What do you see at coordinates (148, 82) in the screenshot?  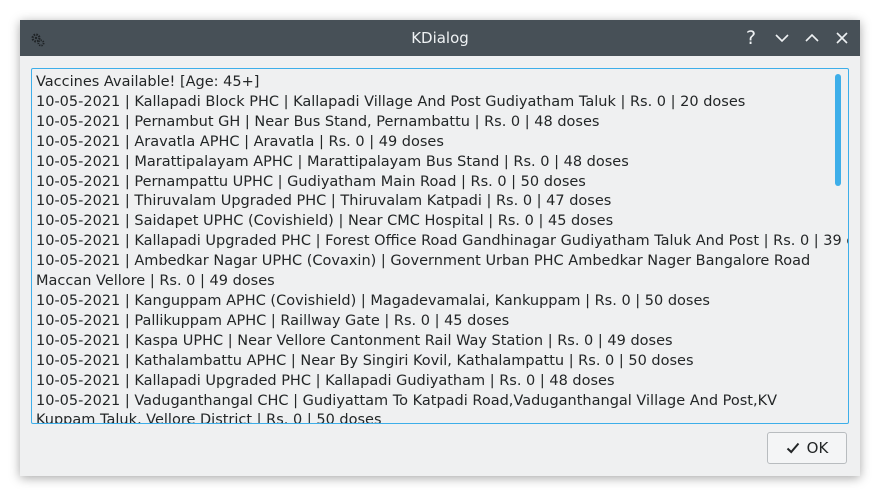 I see `message-line: Vaccines Available! [Age: 45+]` at bounding box center [148, 82].